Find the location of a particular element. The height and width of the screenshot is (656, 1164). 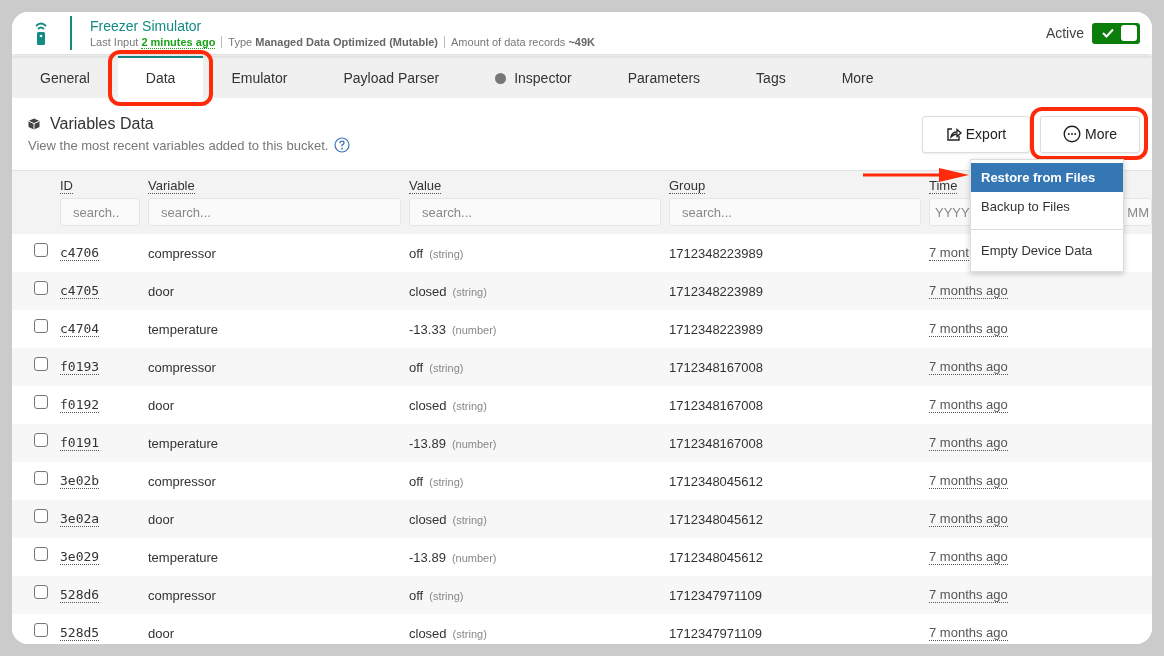

help-icon is located at coordinates (342, 145).